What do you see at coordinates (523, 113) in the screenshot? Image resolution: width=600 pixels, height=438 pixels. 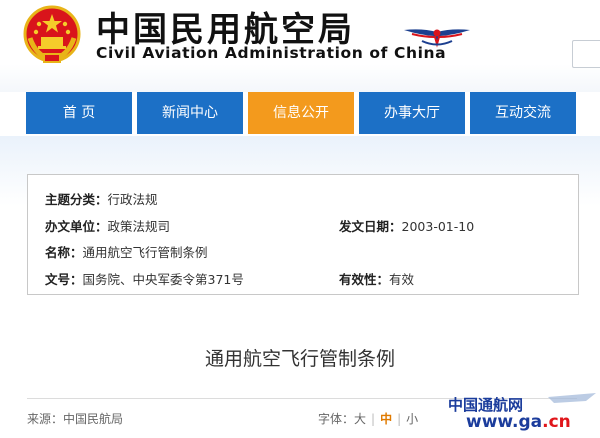 I see `nav-interaction: 互动交流` at bounding box center [523, 113].